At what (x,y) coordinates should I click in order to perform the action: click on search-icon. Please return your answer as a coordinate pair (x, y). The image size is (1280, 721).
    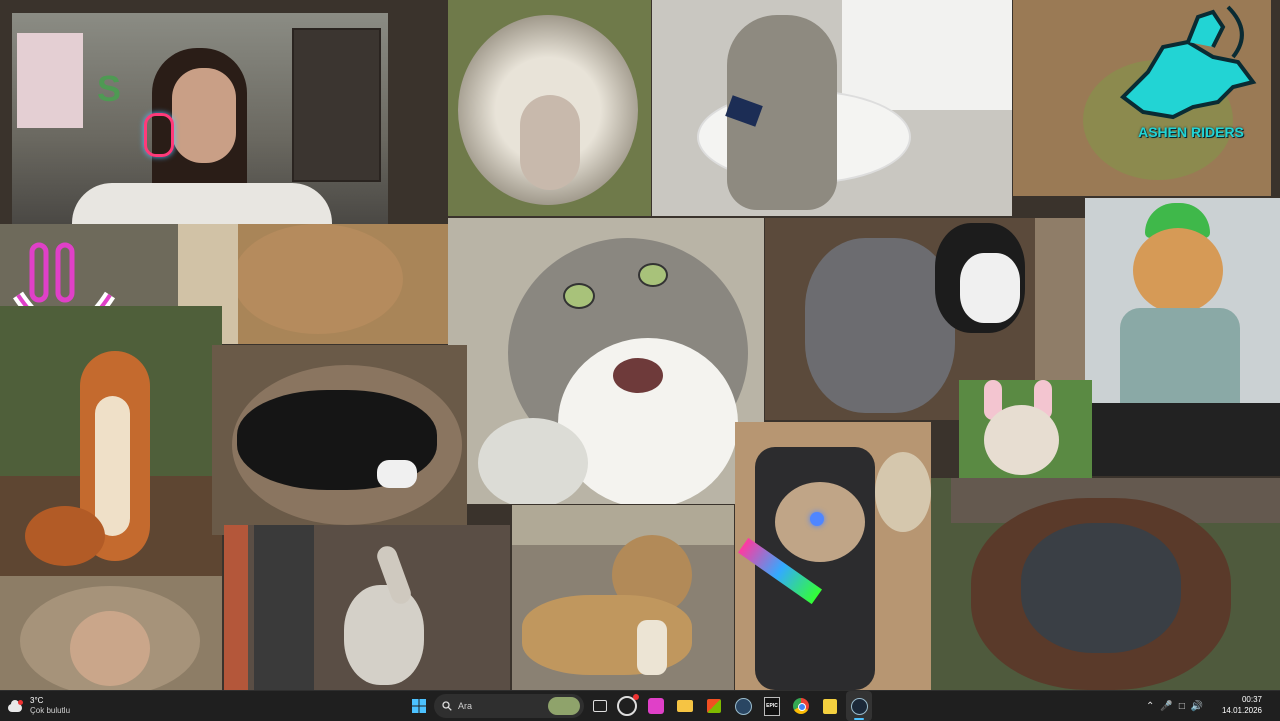
    Looking at the image, I should click on (447, 706).